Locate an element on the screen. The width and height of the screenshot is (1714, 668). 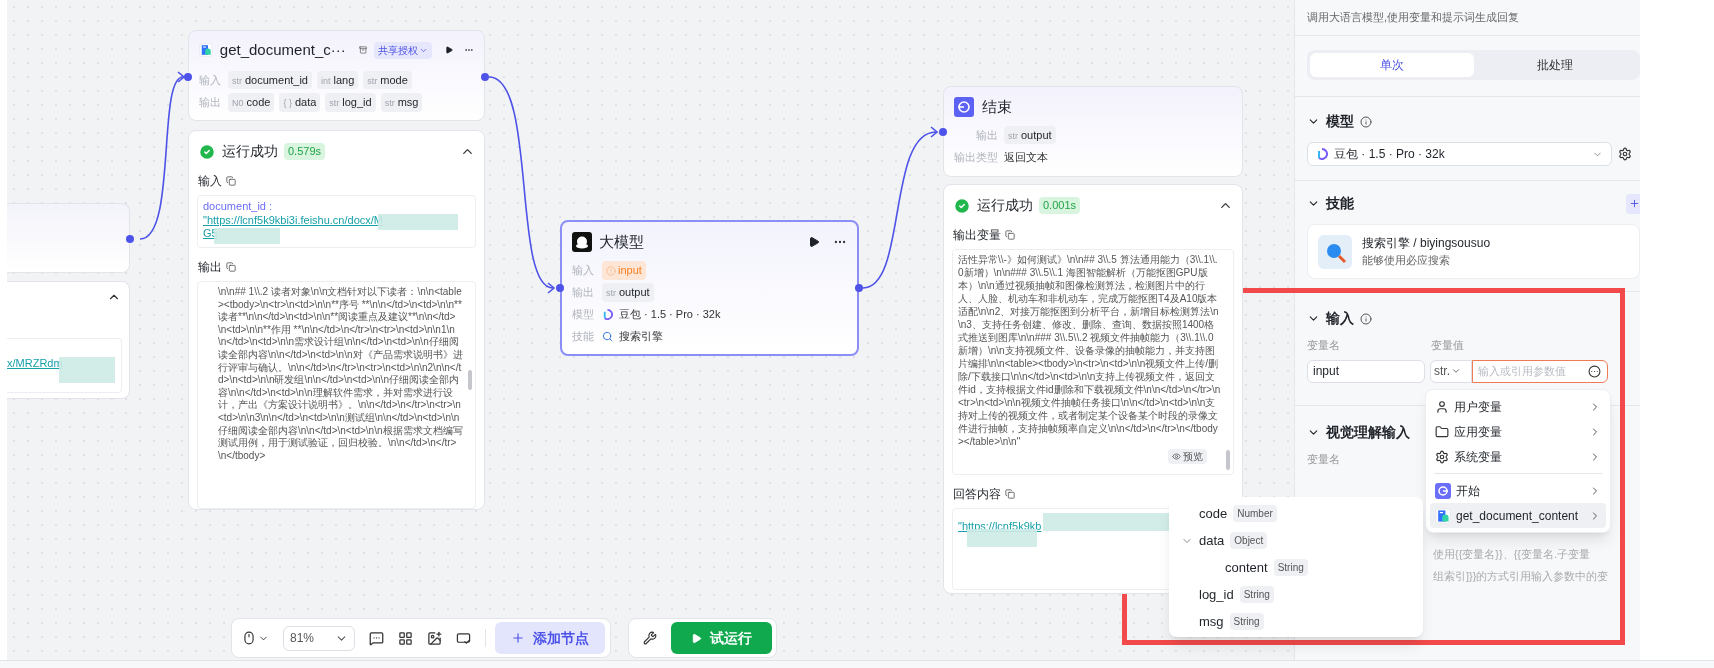
settings-icon is located at coordinates (1625, 154).